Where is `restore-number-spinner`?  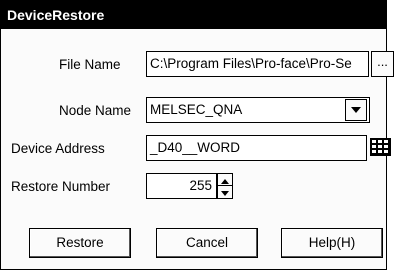 restore-number-spinner is located at coordinates (225, 186).